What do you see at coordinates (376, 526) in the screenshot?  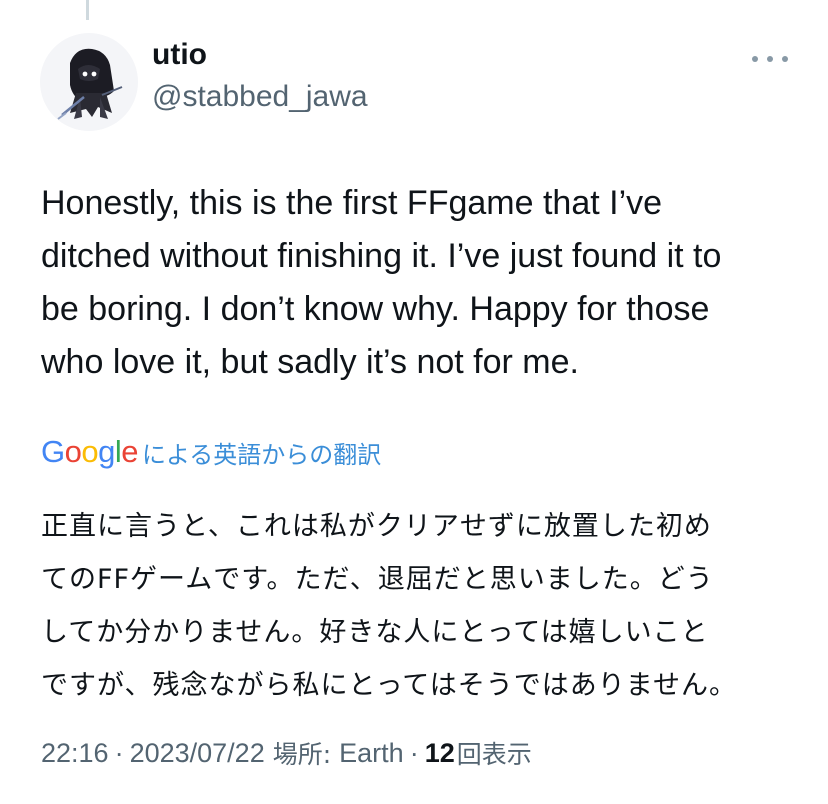 I see `translated-text-line: 正直に言うと、これは私がクリアせずに放置した初め` at bounding box center [376, 526].